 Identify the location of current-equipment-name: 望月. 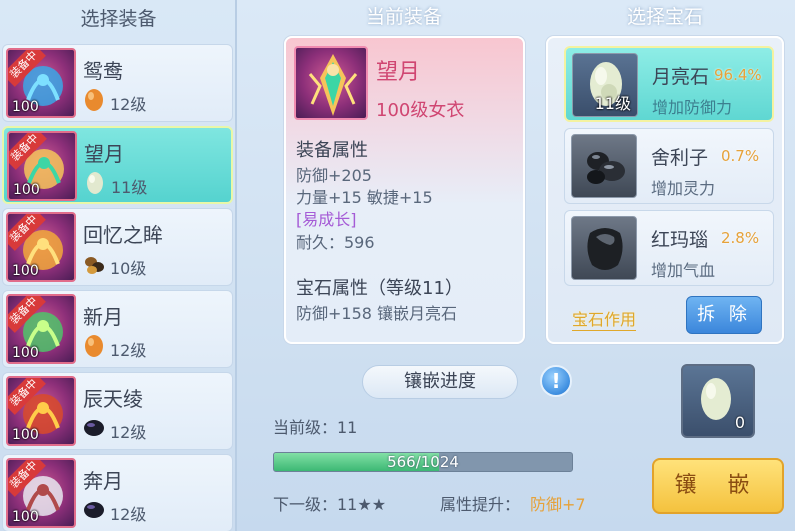
(398, 72).